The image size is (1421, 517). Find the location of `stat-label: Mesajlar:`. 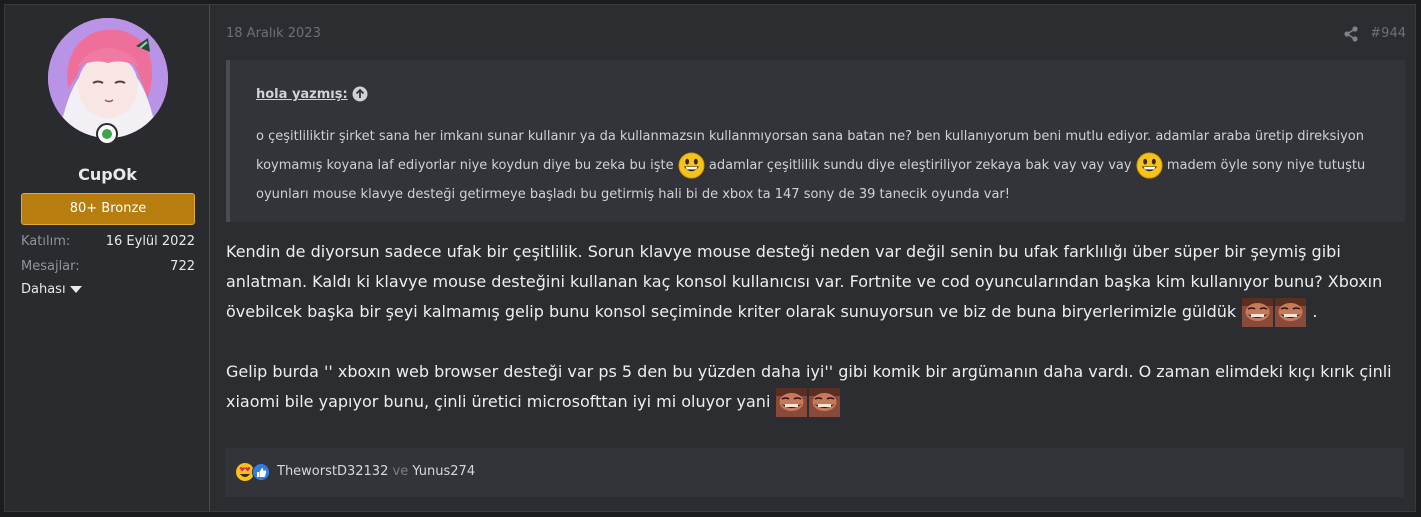

stat-label: Mesajlar: is located at coordinates (50, 266).